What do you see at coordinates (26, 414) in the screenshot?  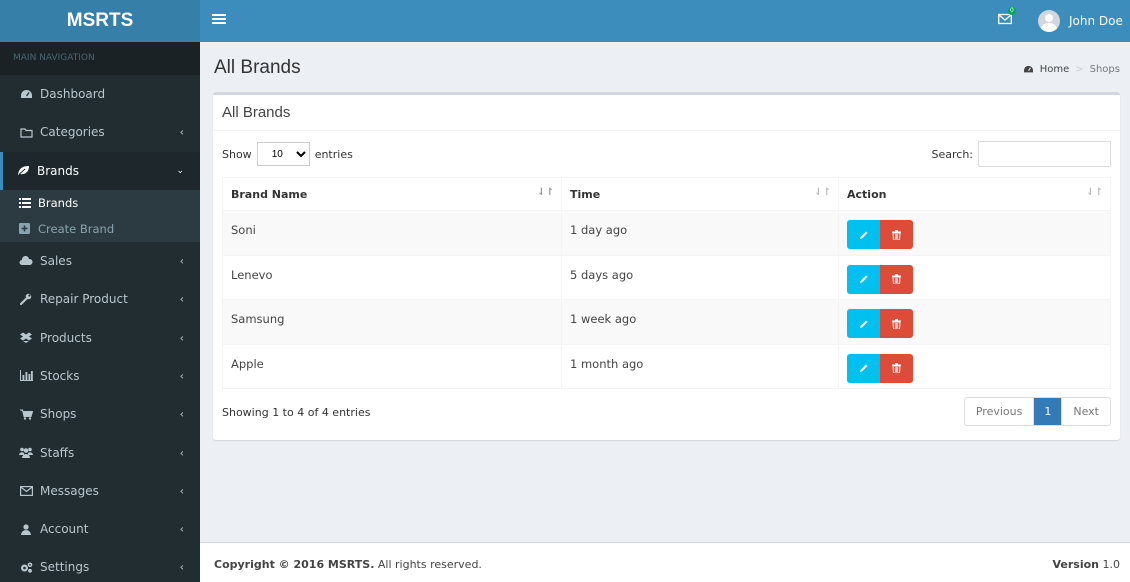 I see `cart-icon` at bounding box center [26, 414].